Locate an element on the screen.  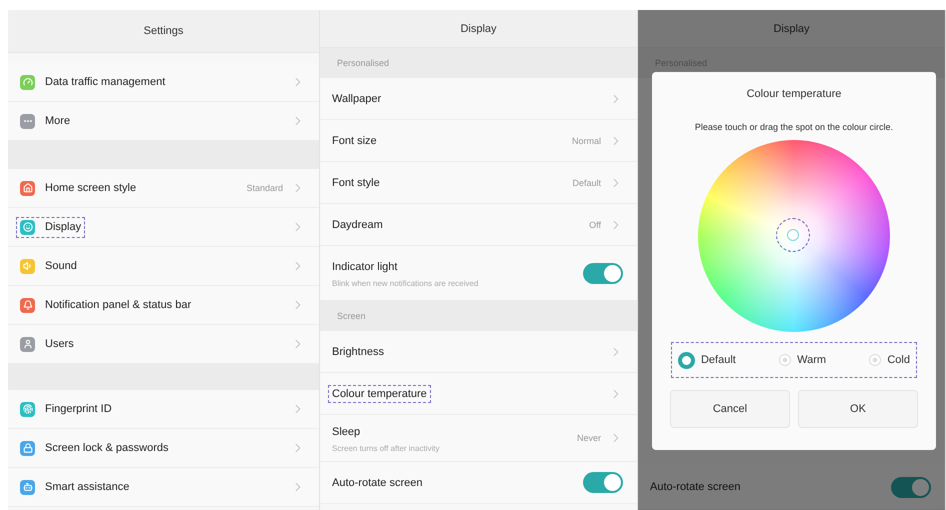
item-label: More is located at coordinates (57, 121).